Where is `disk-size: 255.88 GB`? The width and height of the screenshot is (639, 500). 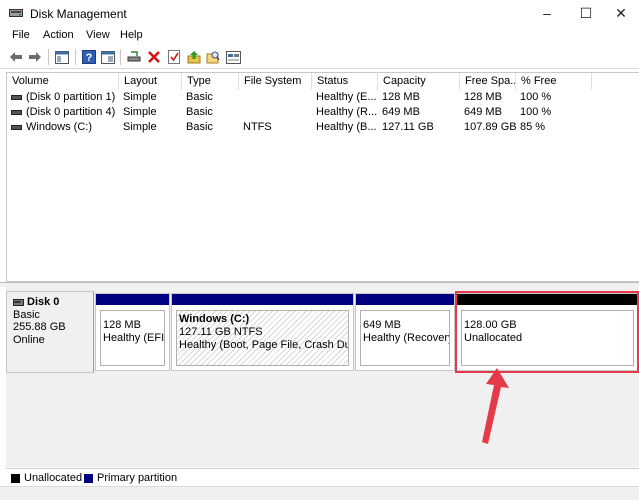
disk-size: 255.88 GB is located at coordinates (39, 327).